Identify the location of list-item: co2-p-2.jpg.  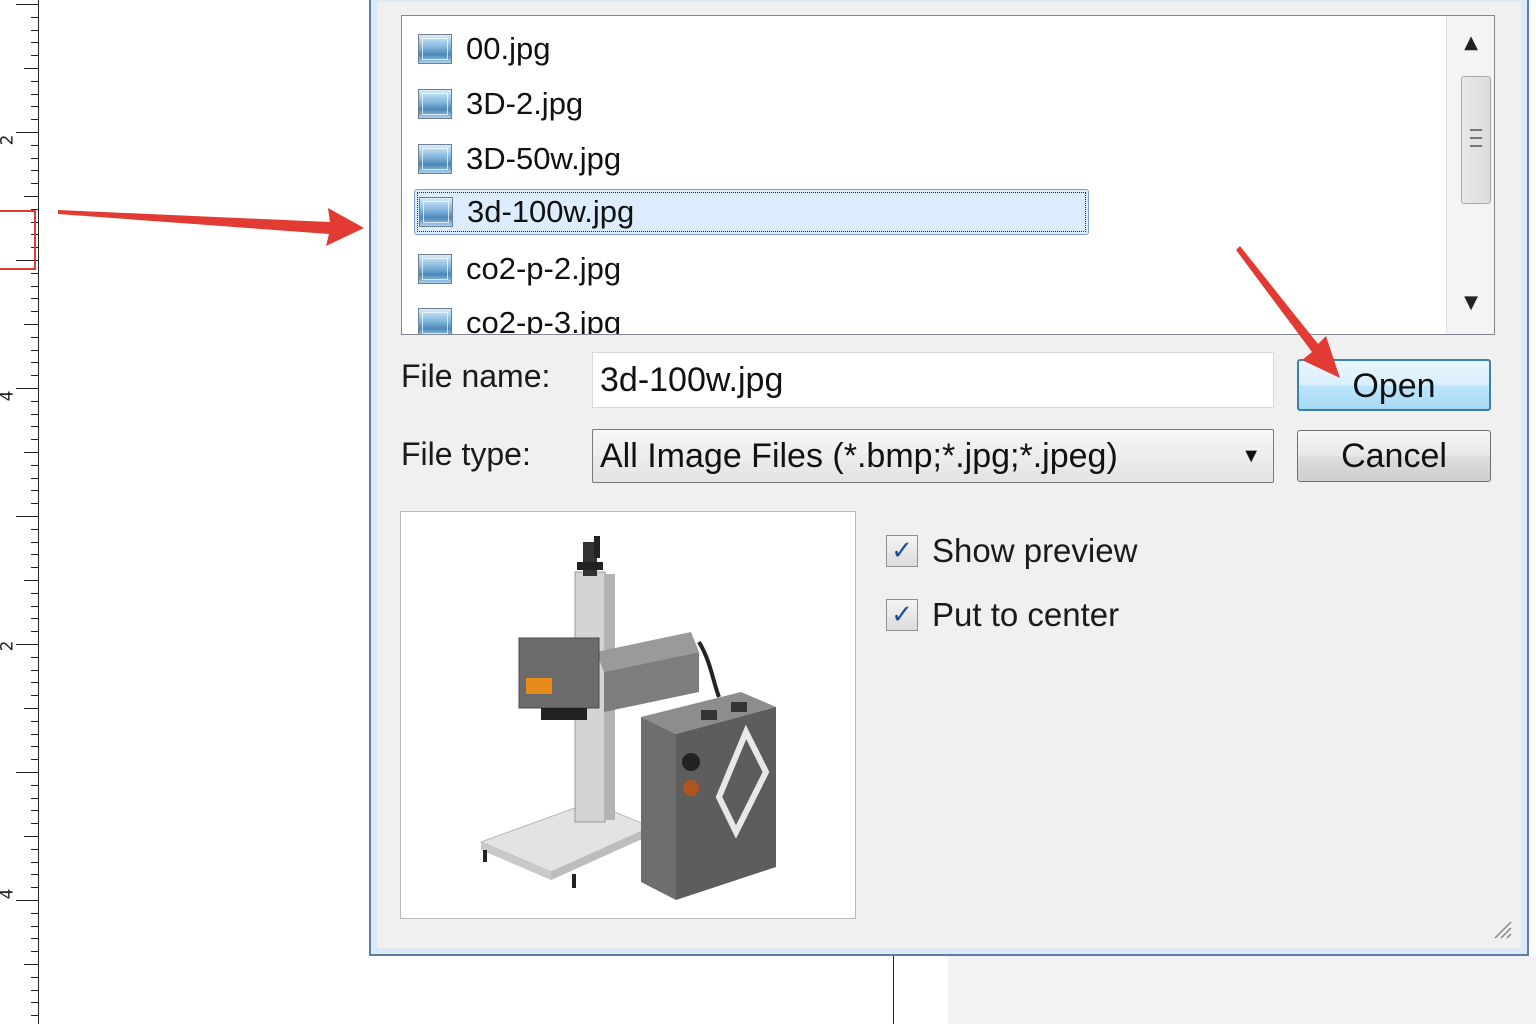
(751, 269).